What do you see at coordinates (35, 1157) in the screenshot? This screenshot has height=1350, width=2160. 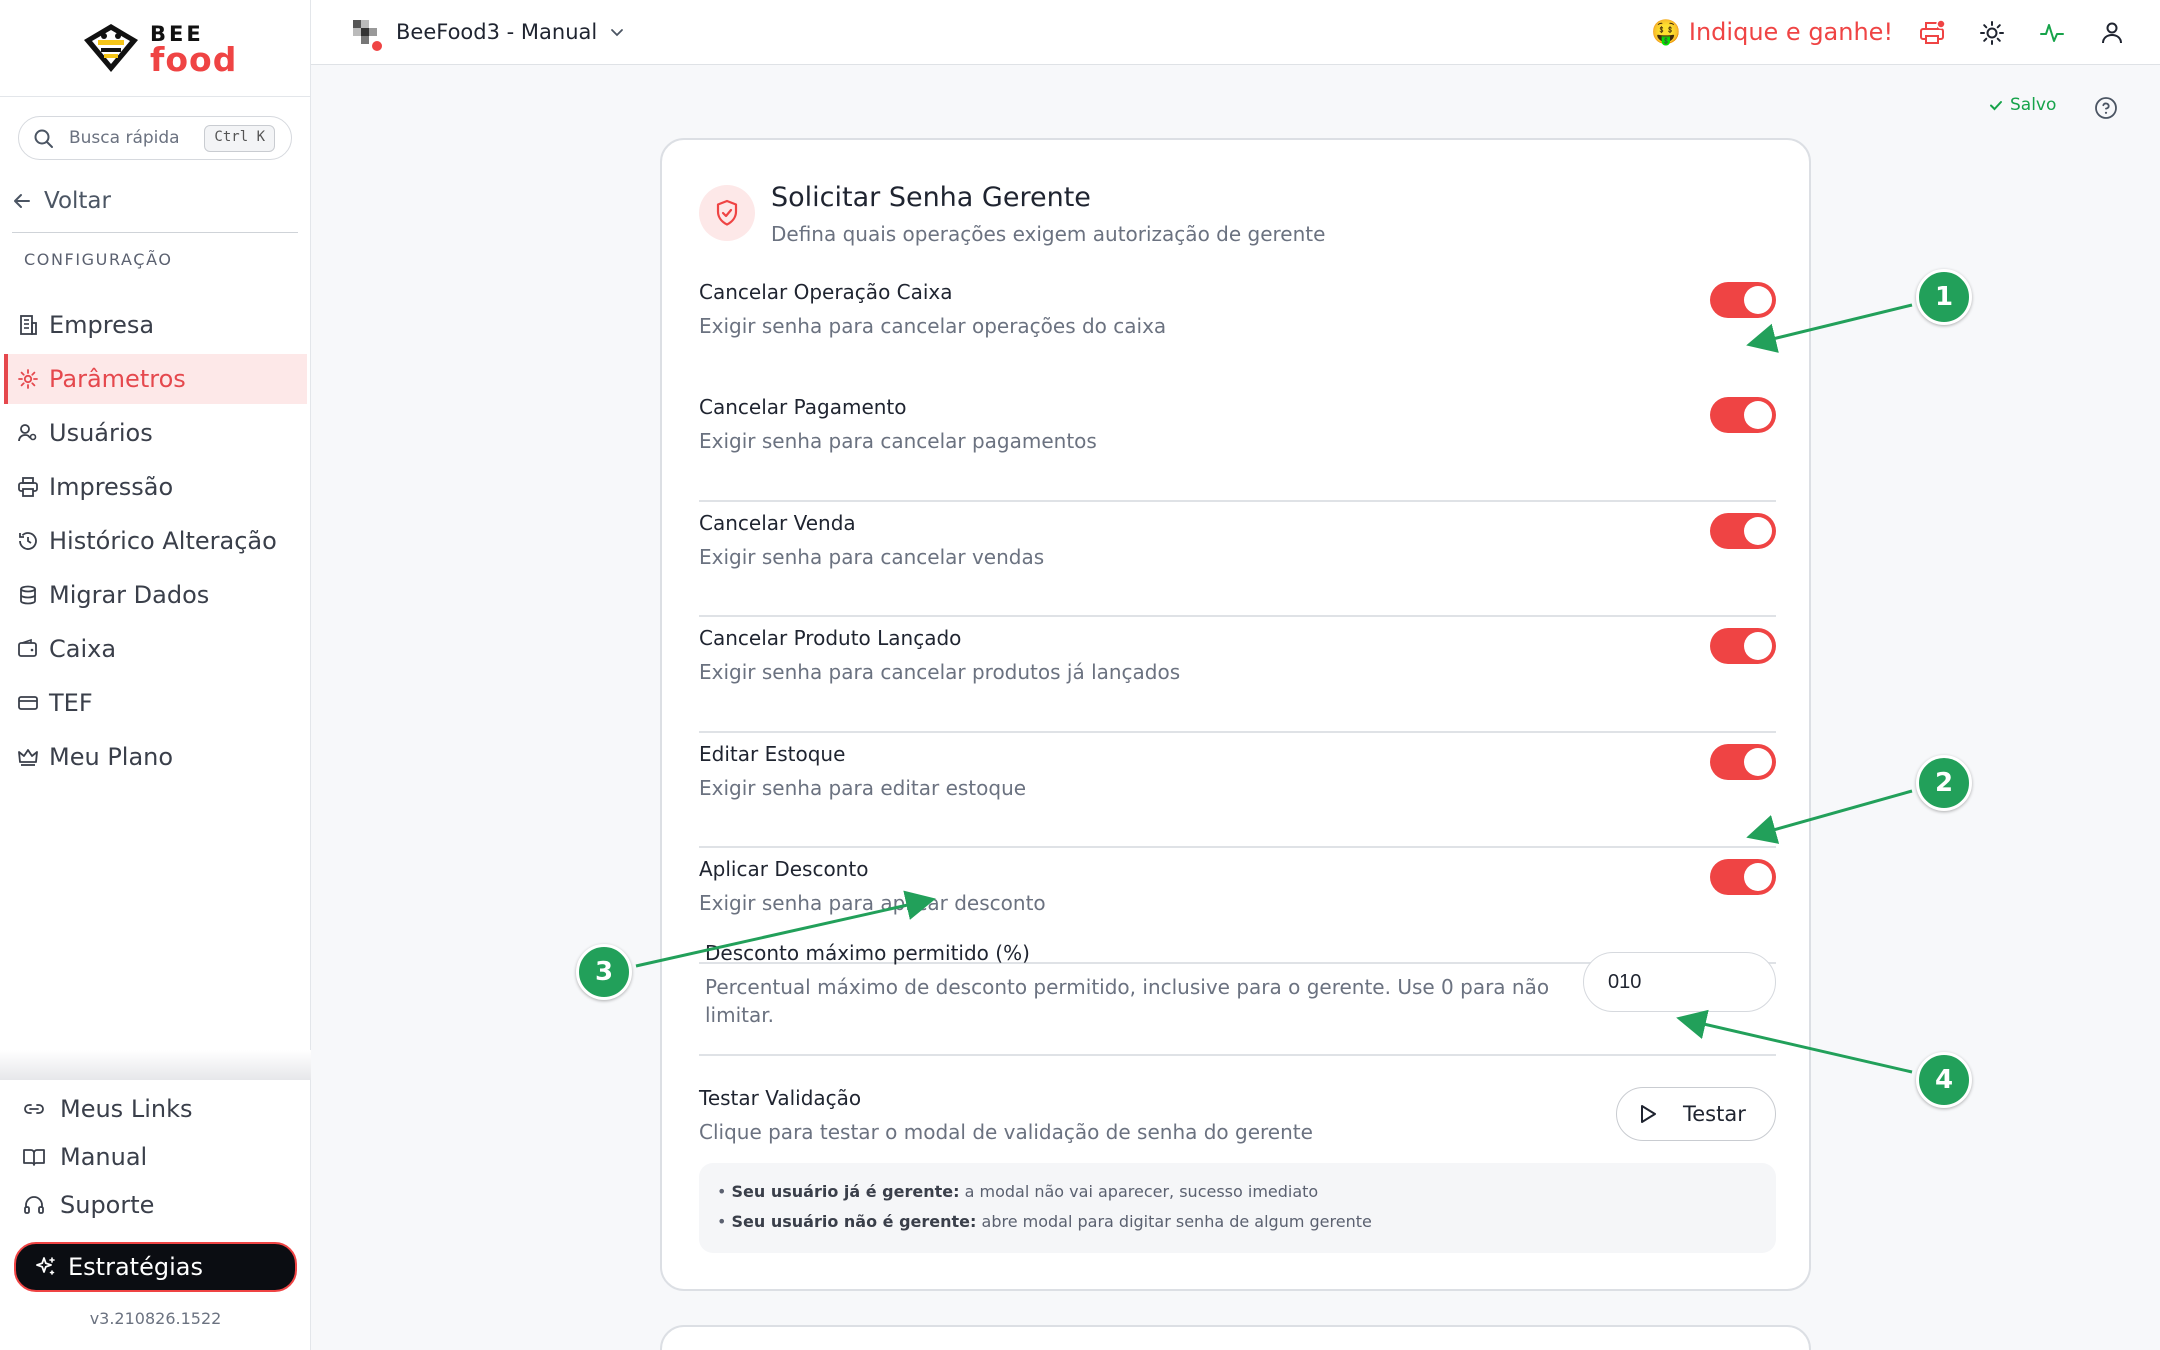 I see `book-icon` at bounding box center [35, 1157].